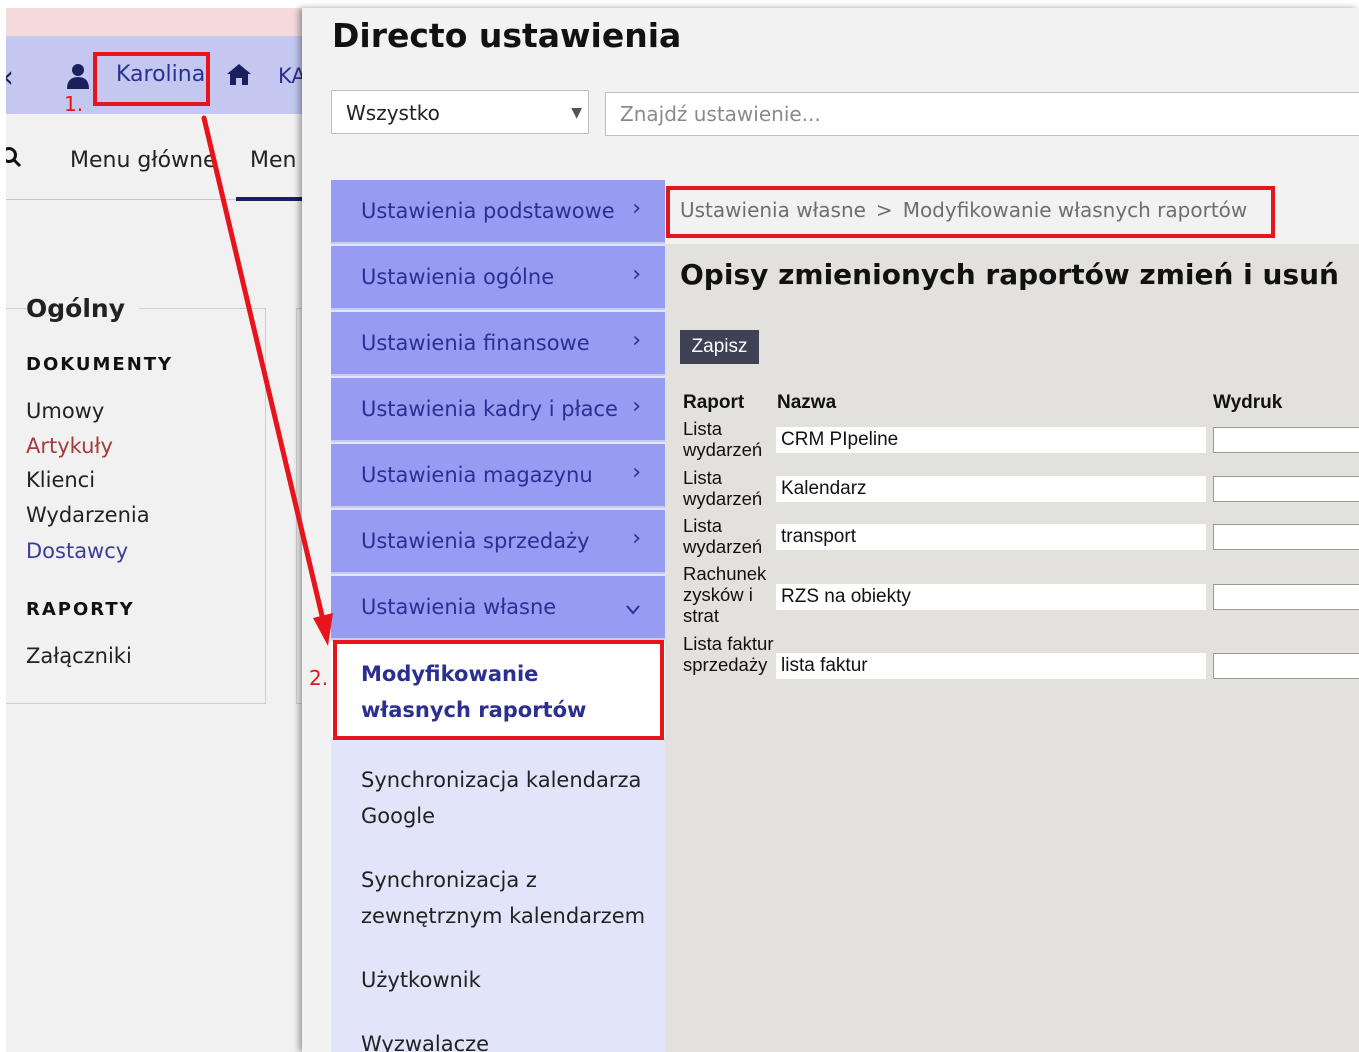 The width and height of the screenshot is (1359, 1052). What do you see at coordinates (273, 160) in the screenshot?
I see `second-menu-tab: Men` at bounding box center [273, 160].